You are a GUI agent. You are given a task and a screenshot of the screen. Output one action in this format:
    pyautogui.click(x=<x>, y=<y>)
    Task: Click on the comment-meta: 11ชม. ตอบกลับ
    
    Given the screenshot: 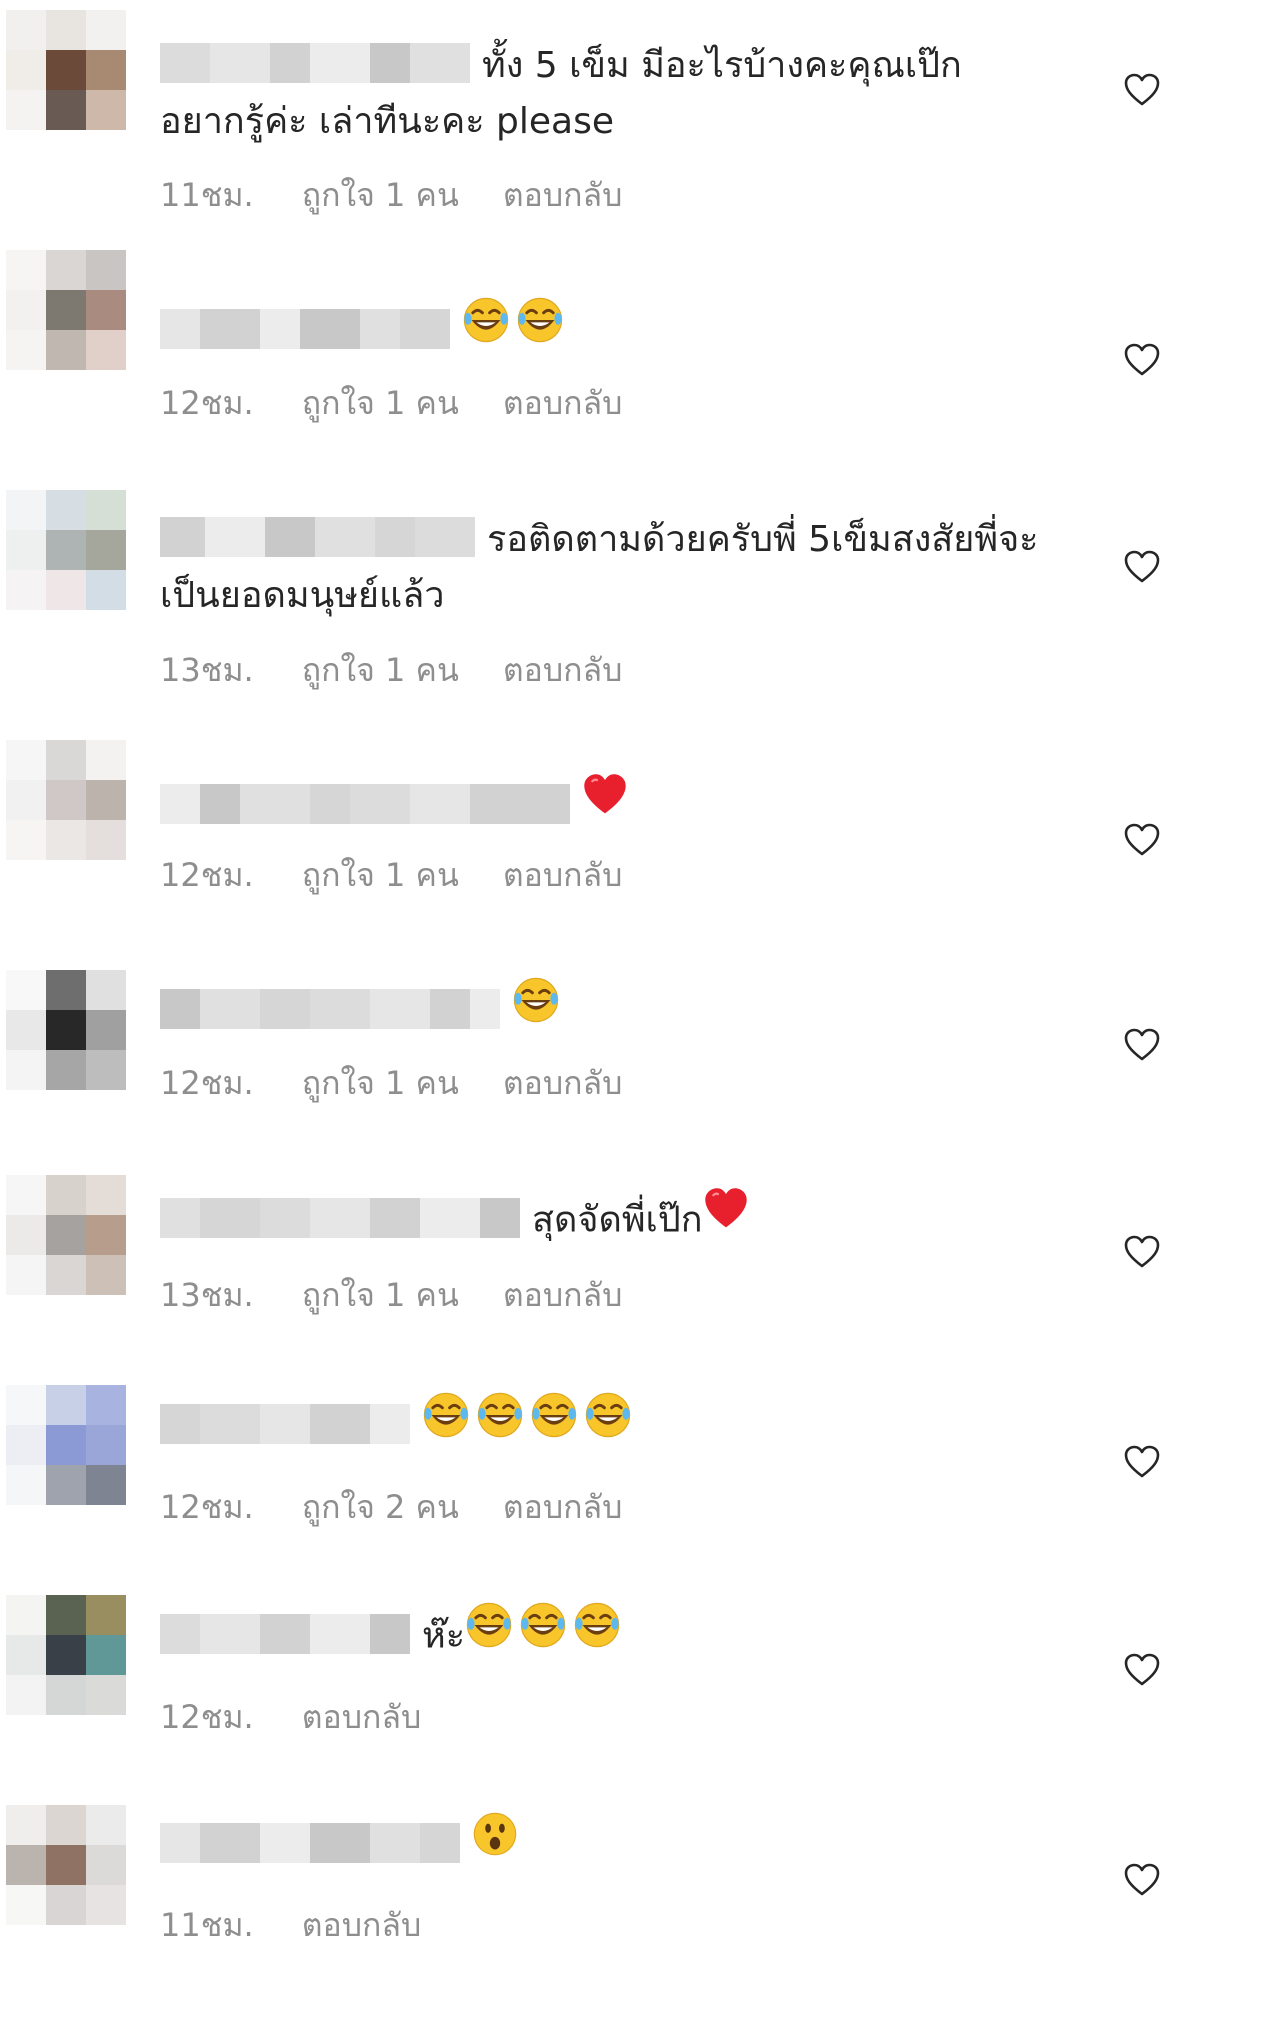 What is the action you would take?
    pyautogui.click(x=312, y=1925)
    